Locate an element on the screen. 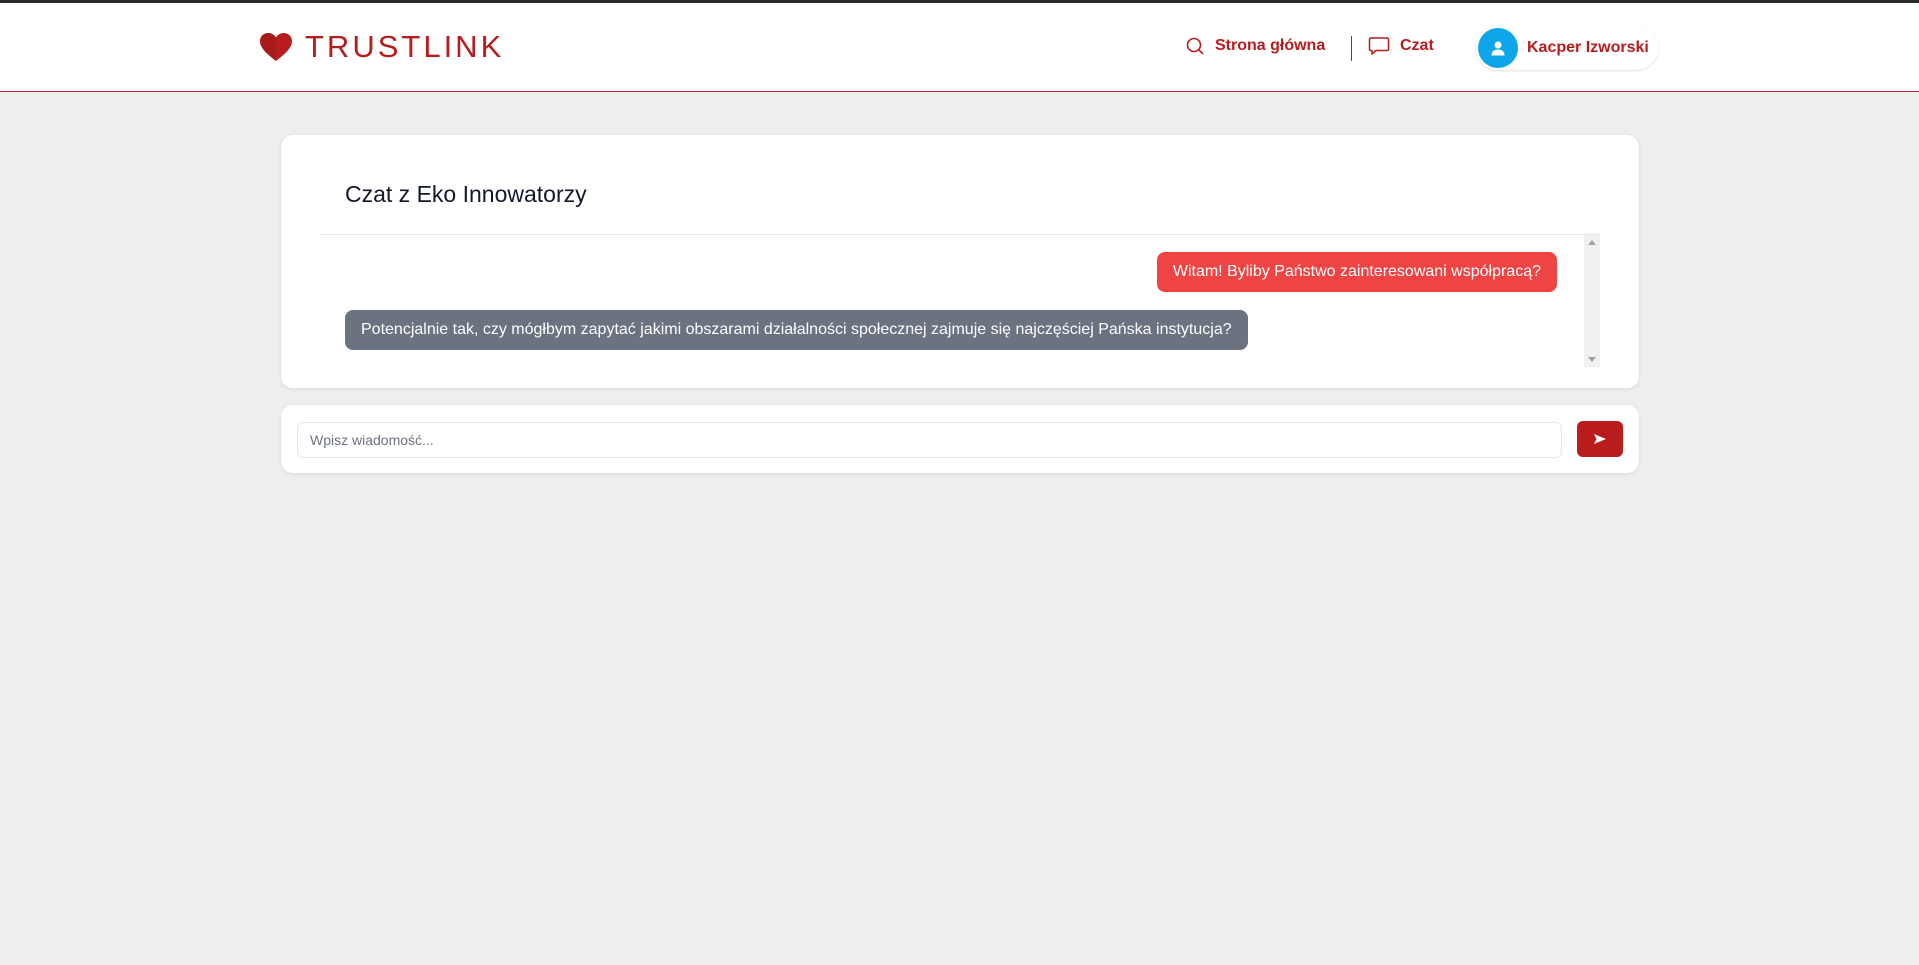 Image resolution: width=1919 pixels, height=965 pixels. nav-home-link: Strona główna is located at coordinates (1255, 46).